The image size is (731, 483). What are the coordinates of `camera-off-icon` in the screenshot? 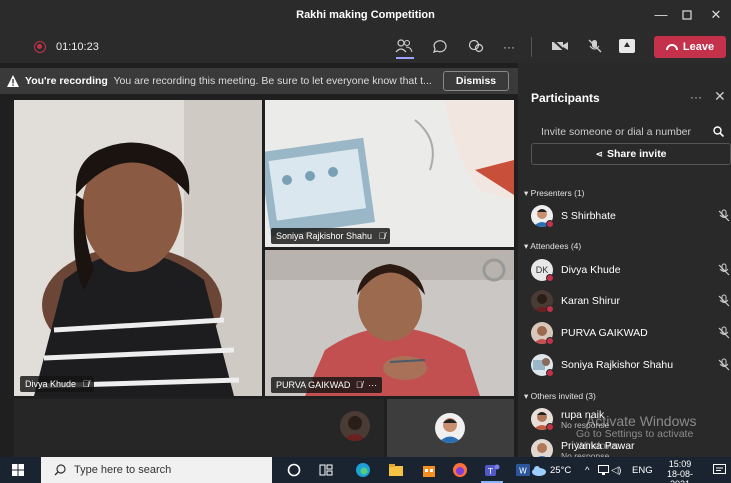 It's located at (560, 47).